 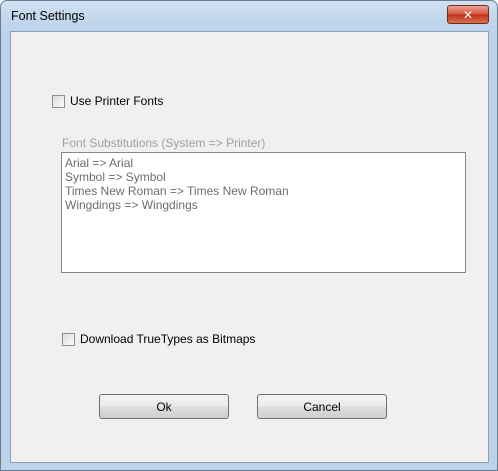 I want to click on cancel-button: Cancel, so click(x=322, y=406).